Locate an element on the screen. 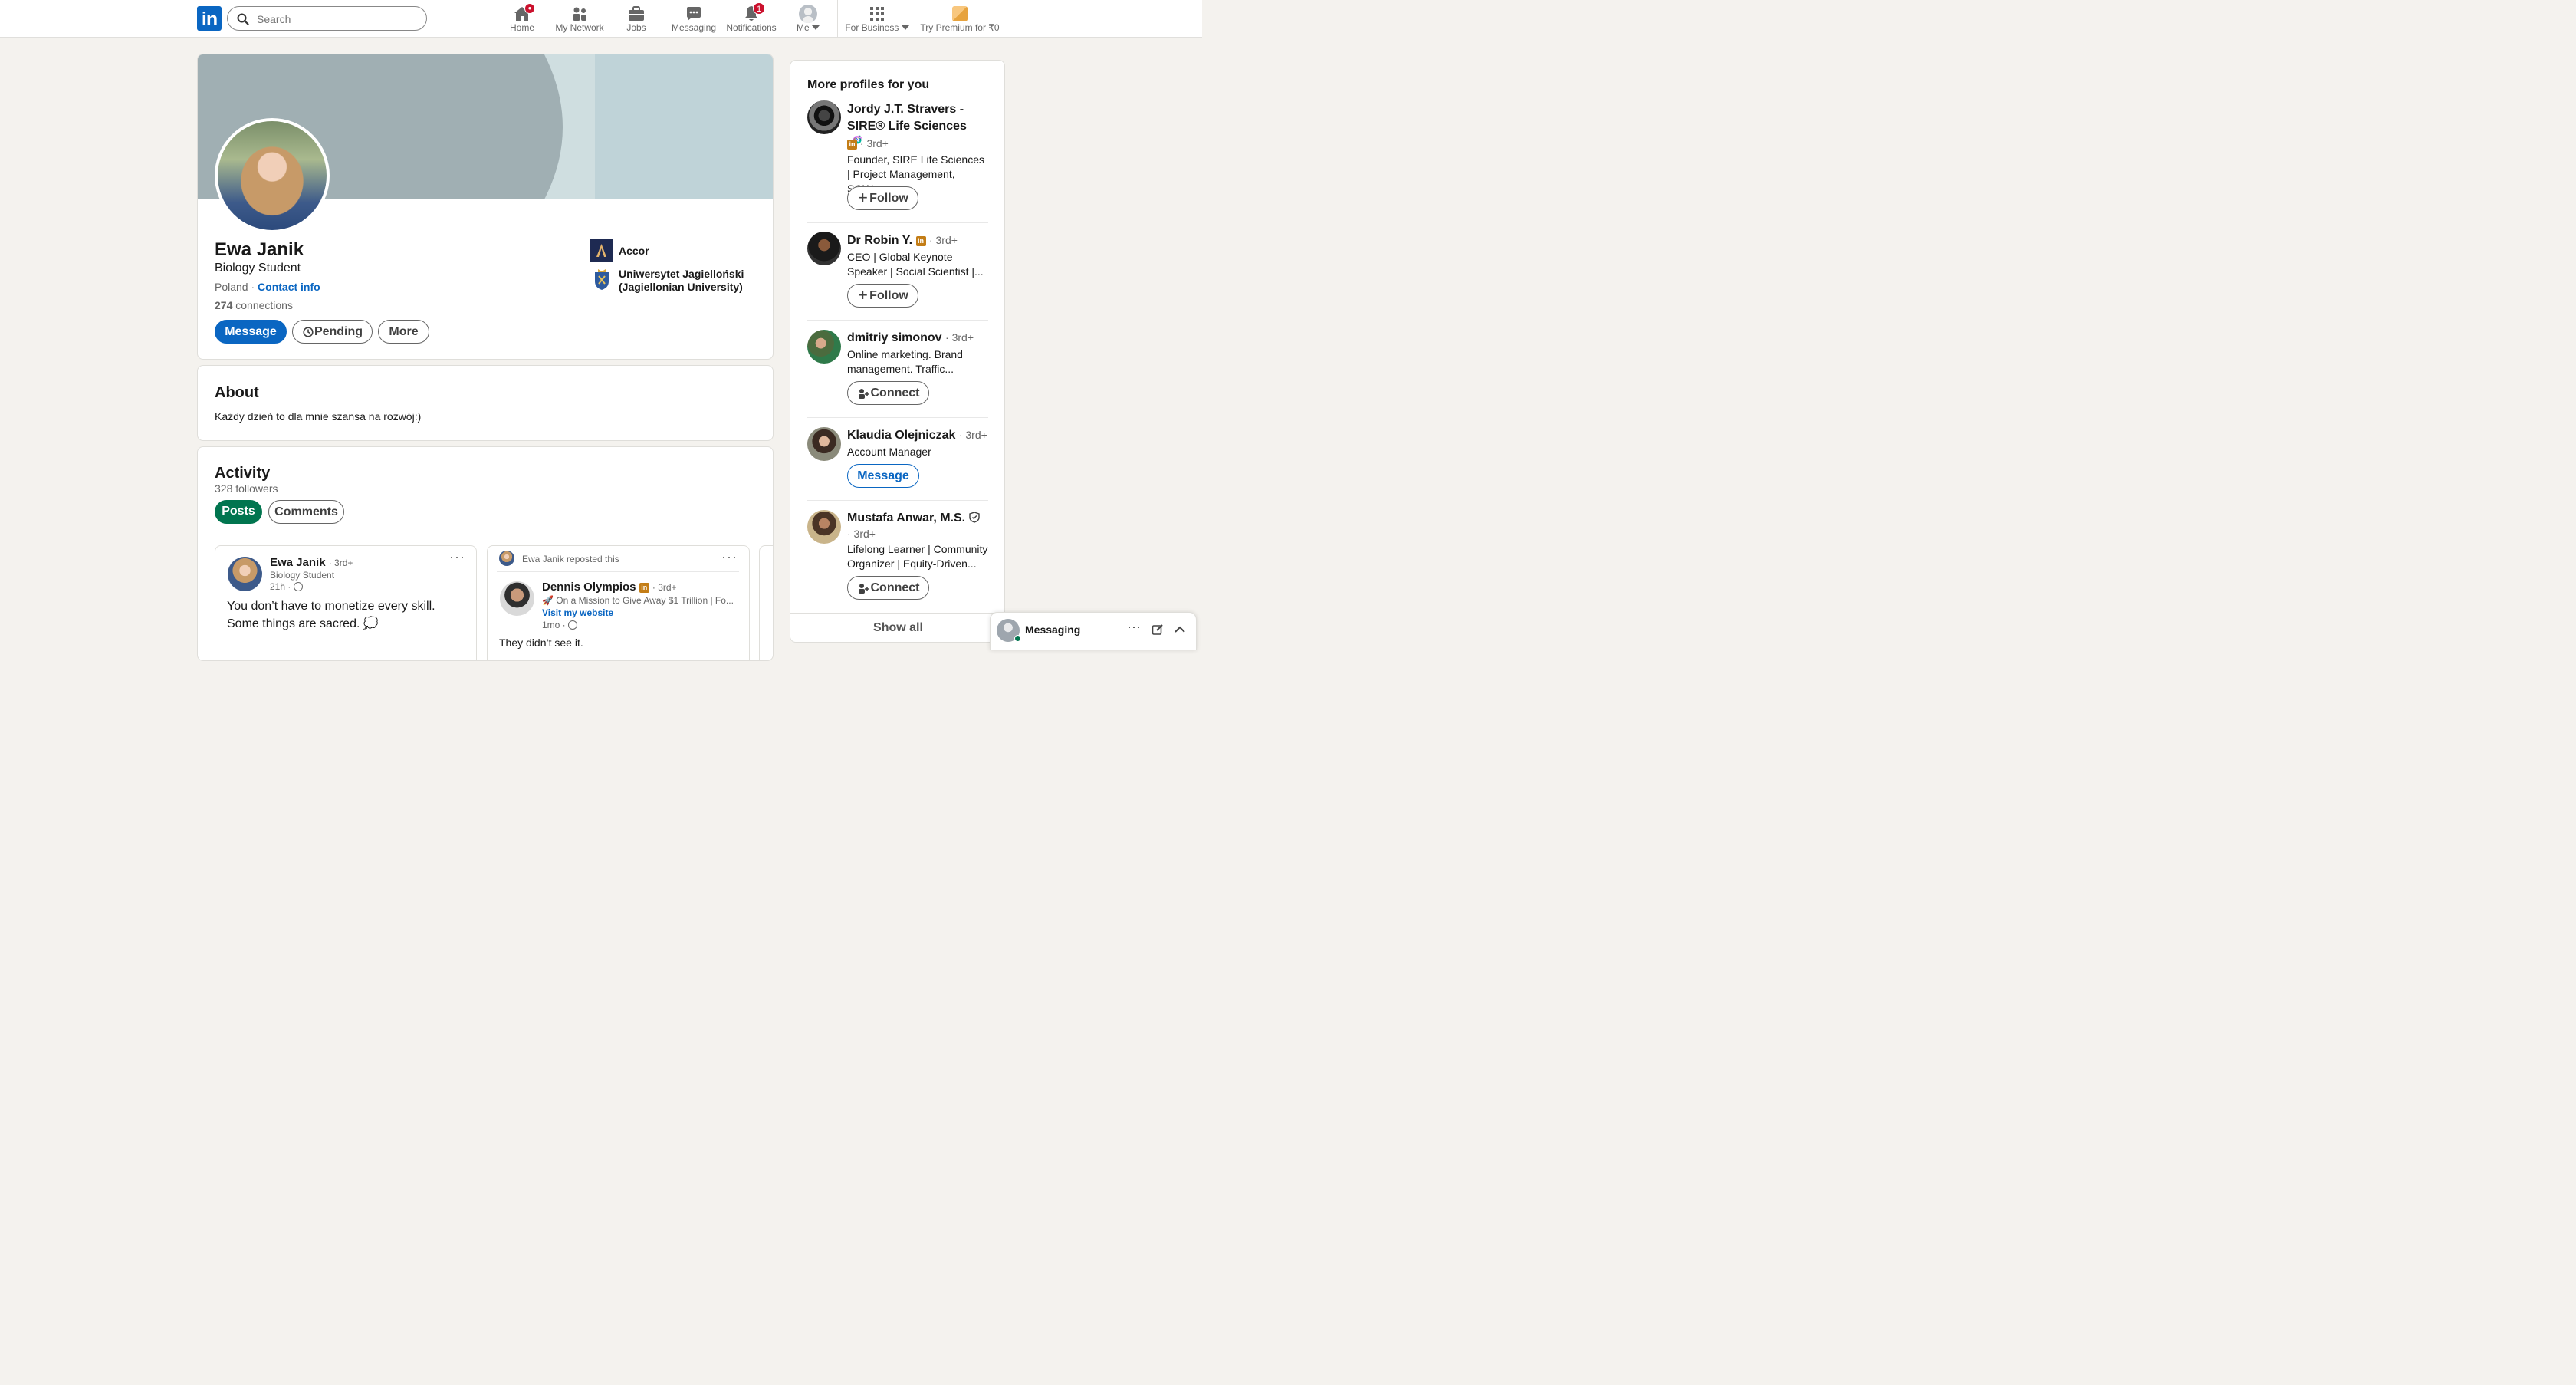 Image resolution: width=2576 pixels, height=1385 pixels. search-icon is located at coordinates (243, 19).